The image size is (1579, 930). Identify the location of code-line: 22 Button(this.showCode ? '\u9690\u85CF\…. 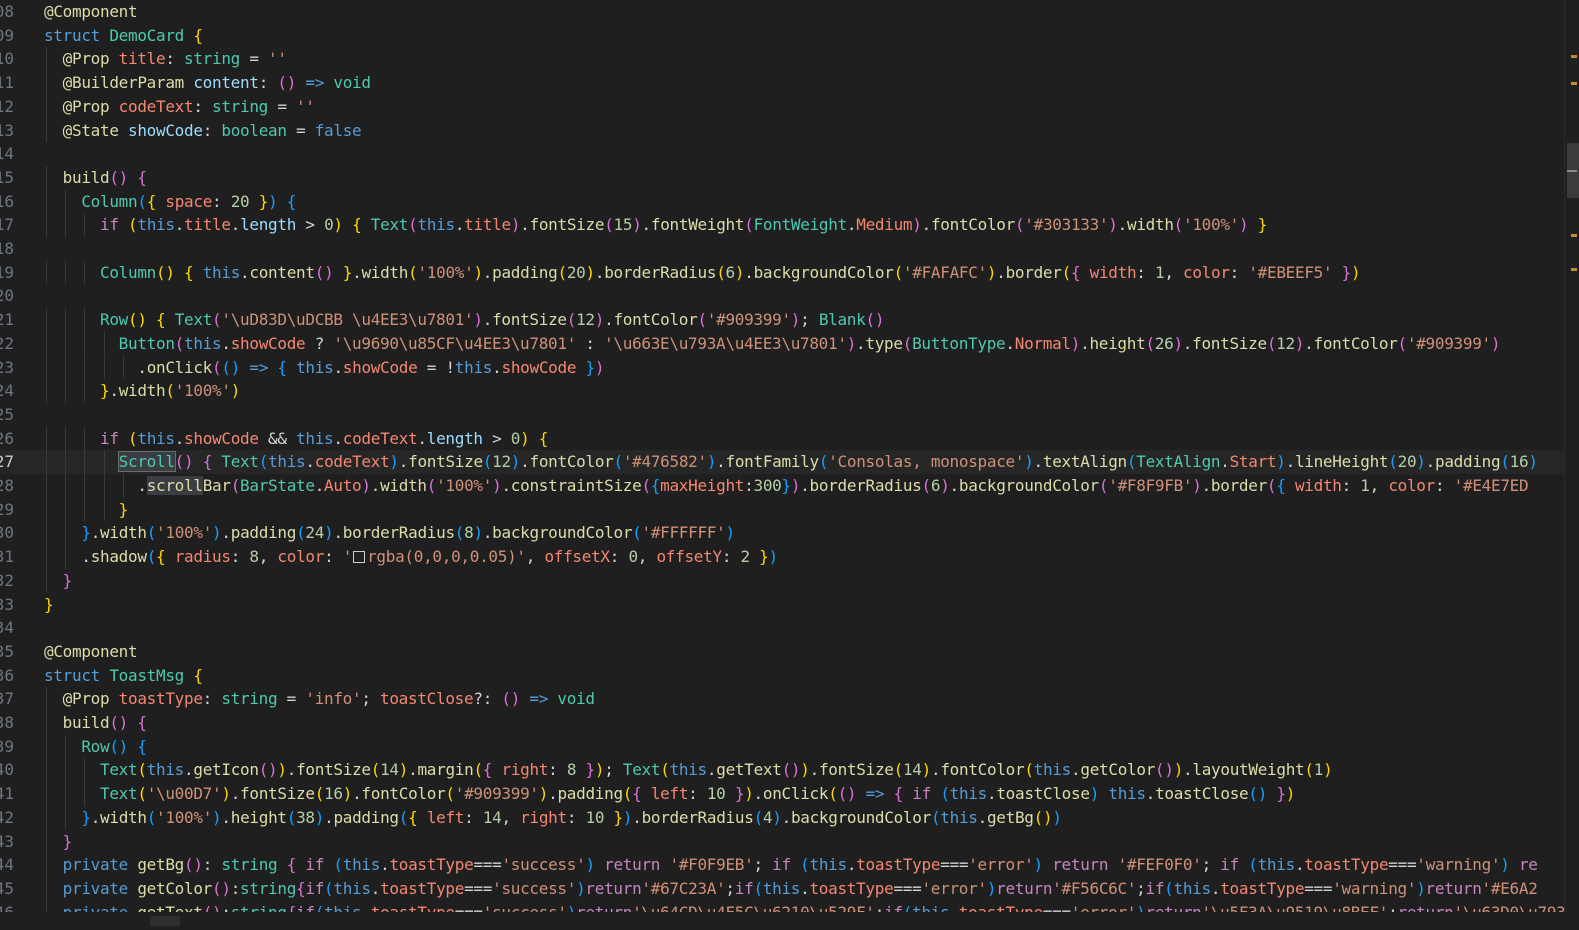
(789, 343).